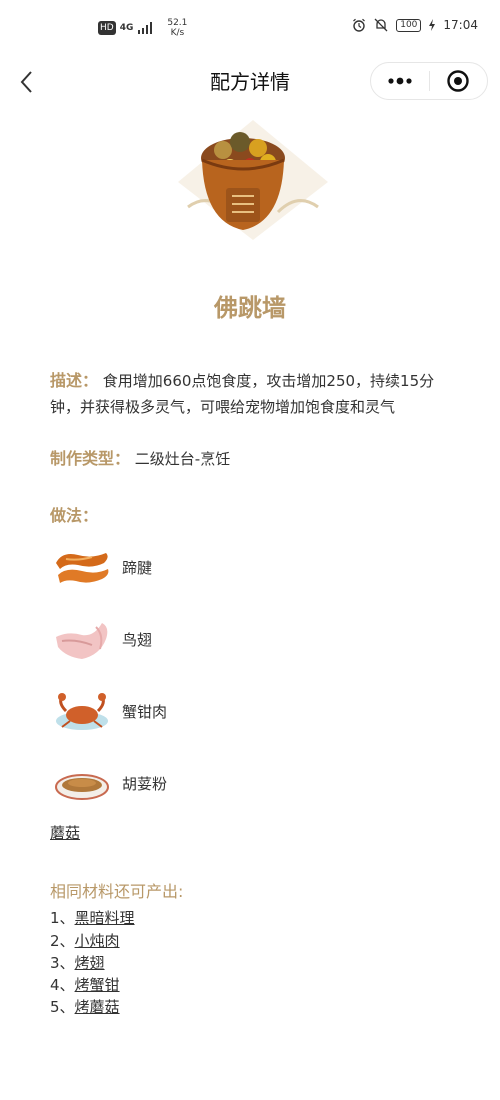 This screenshot has width=500, height=1100. I want to click on related-index: 1、, so click(62, 918).